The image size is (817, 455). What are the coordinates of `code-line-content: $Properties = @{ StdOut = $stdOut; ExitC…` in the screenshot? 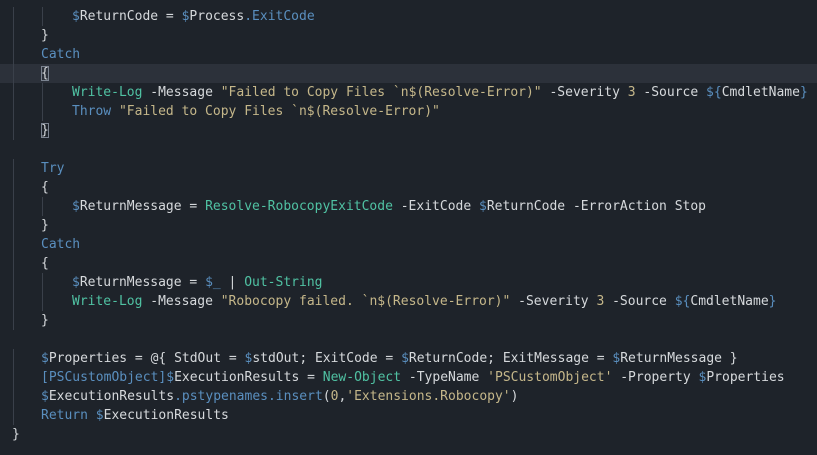 It's located at (389, 358).